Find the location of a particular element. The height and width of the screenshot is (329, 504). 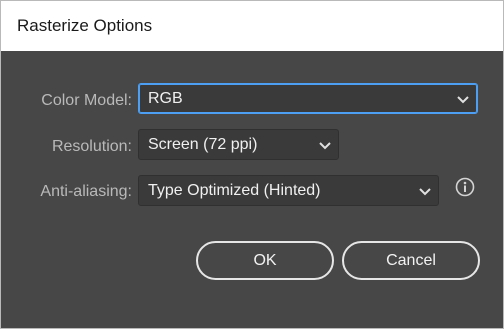

cancel-button: Cancel is located at coordinates (411, 260).